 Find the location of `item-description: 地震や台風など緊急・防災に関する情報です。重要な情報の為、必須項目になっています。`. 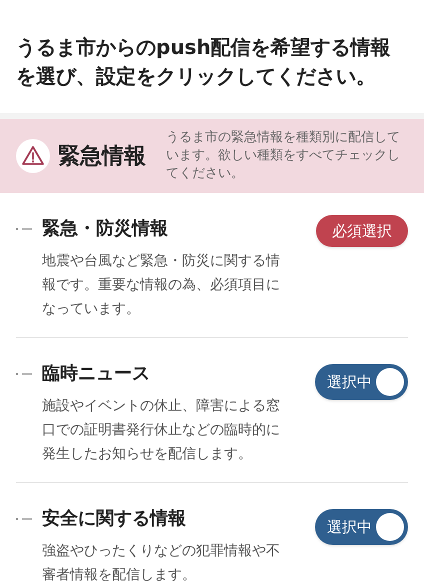

item-description: 地震や台風など緊急・防災に関する情報です。重要な情報の為、必須項目になっています。 is located at coordinates (161, 285).